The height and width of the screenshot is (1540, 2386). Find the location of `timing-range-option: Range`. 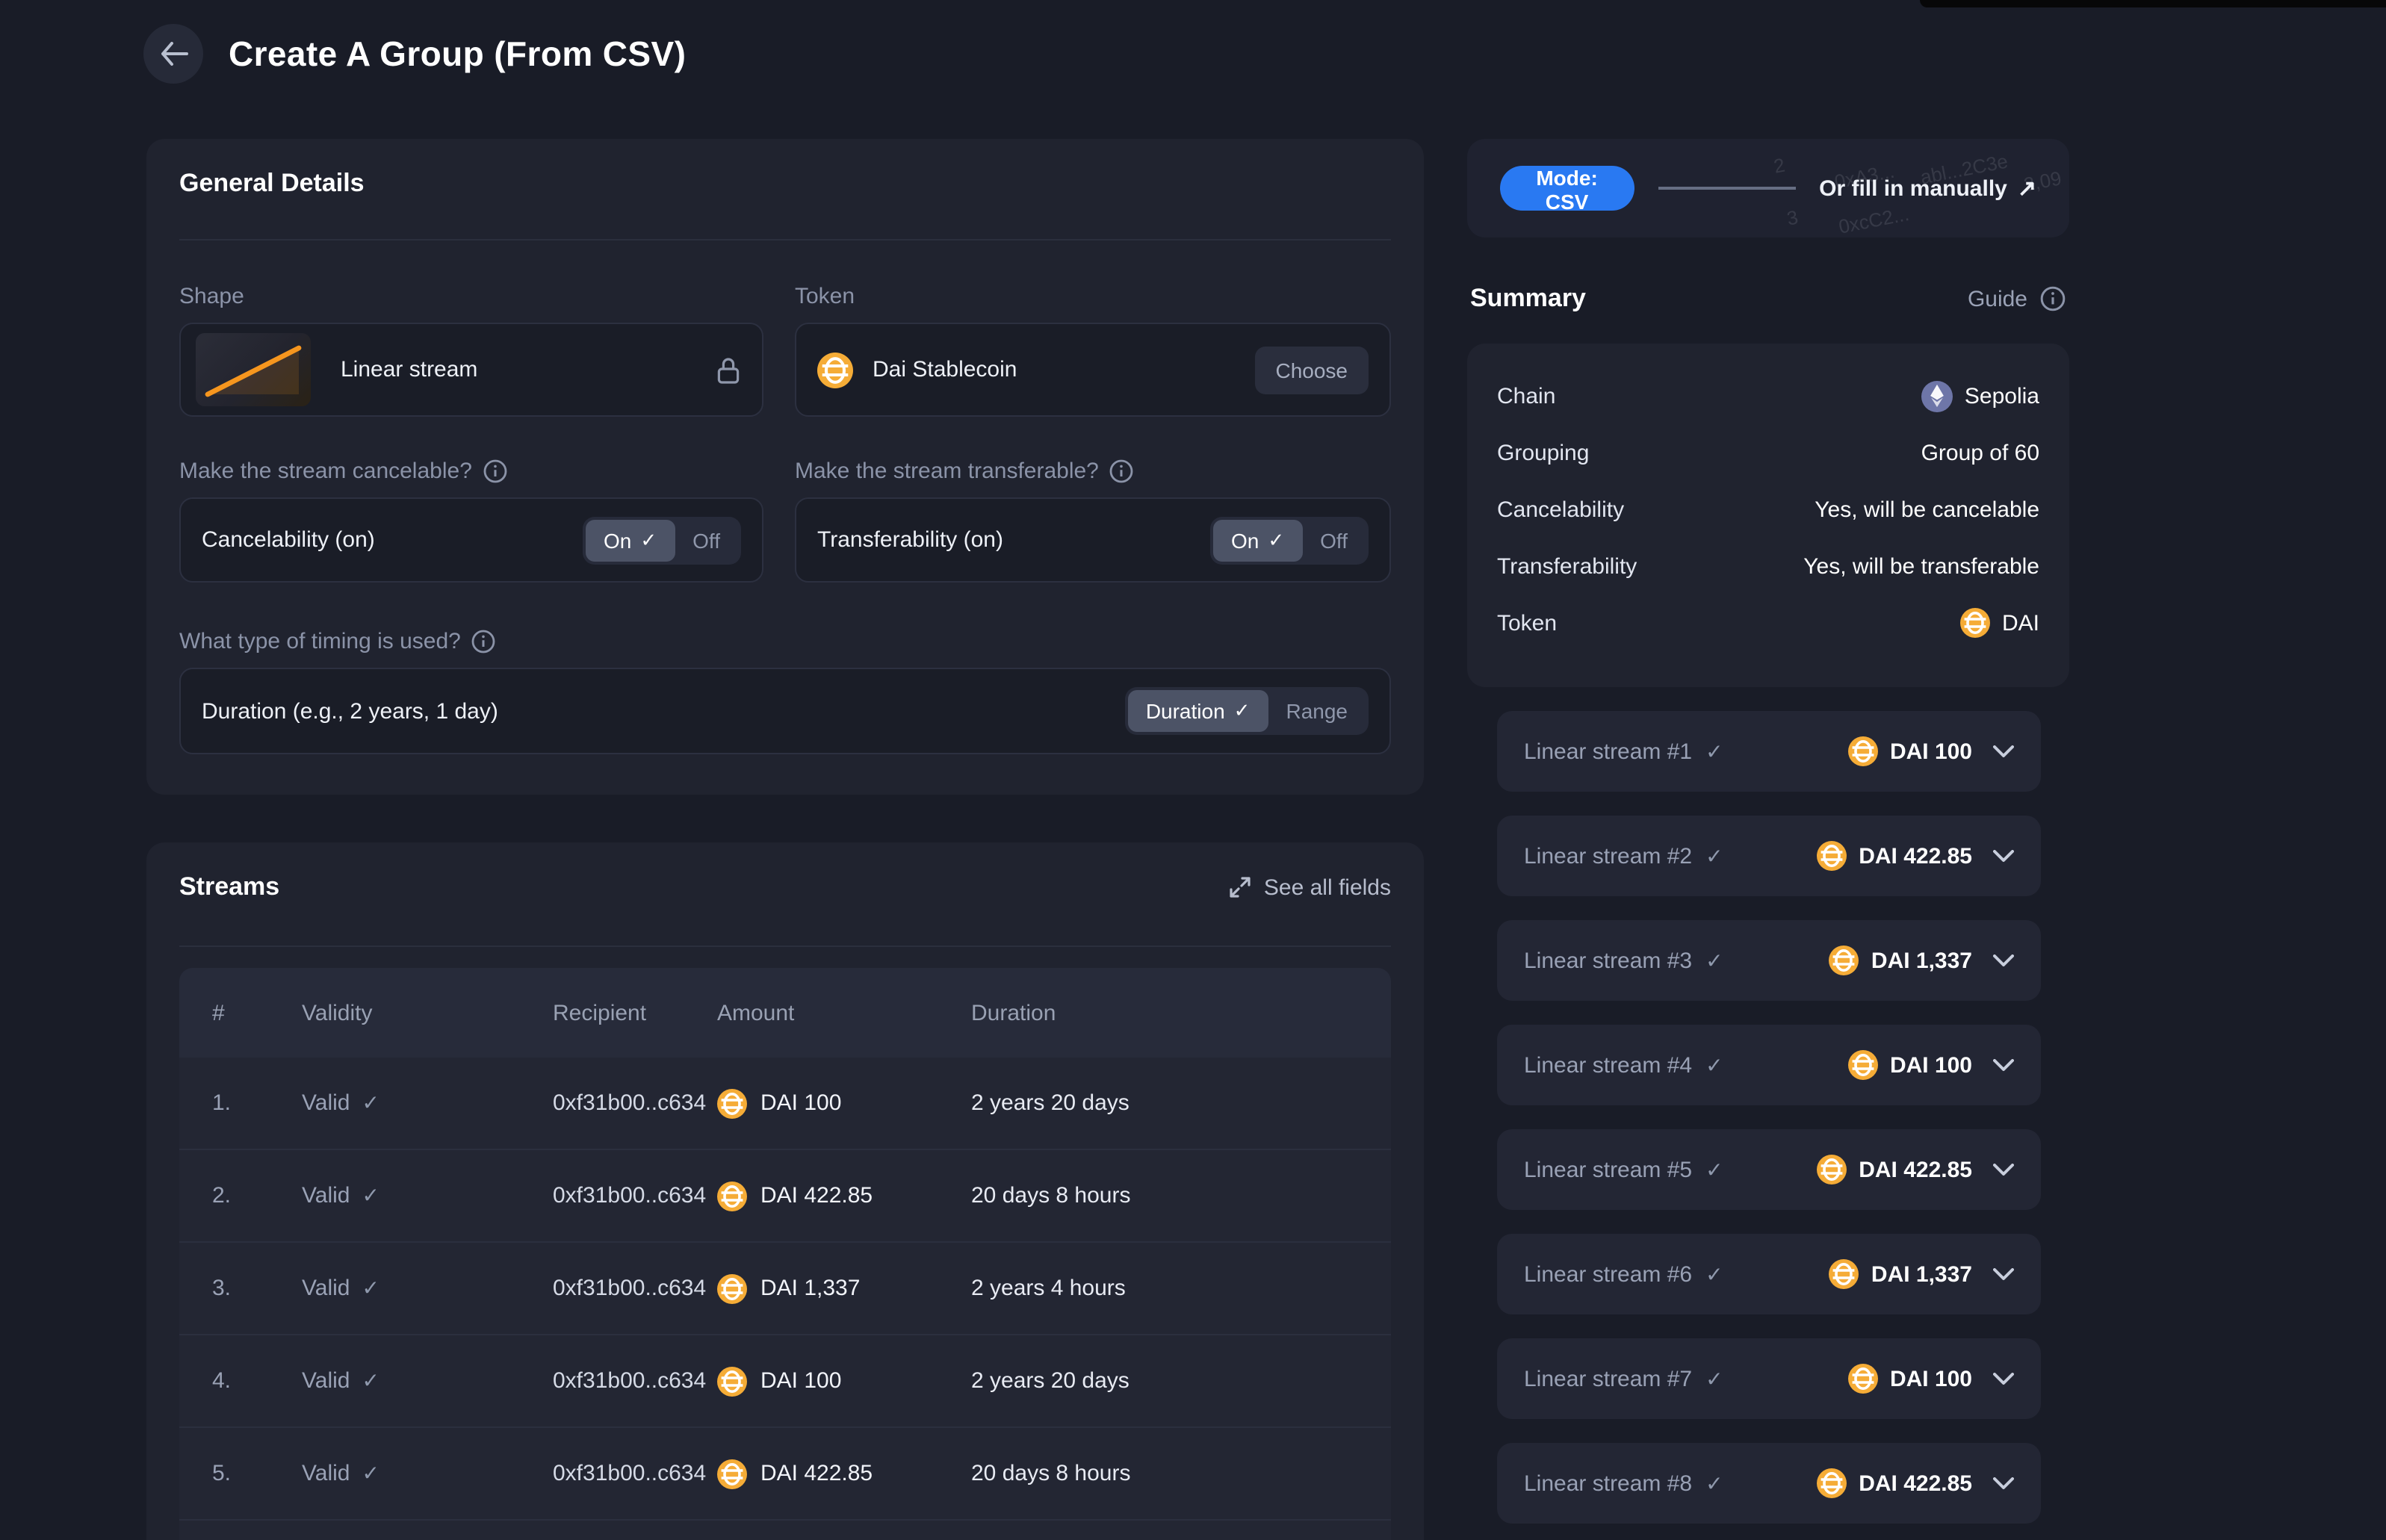

timing-range-option: Range is located at coordinates (1317, 711).